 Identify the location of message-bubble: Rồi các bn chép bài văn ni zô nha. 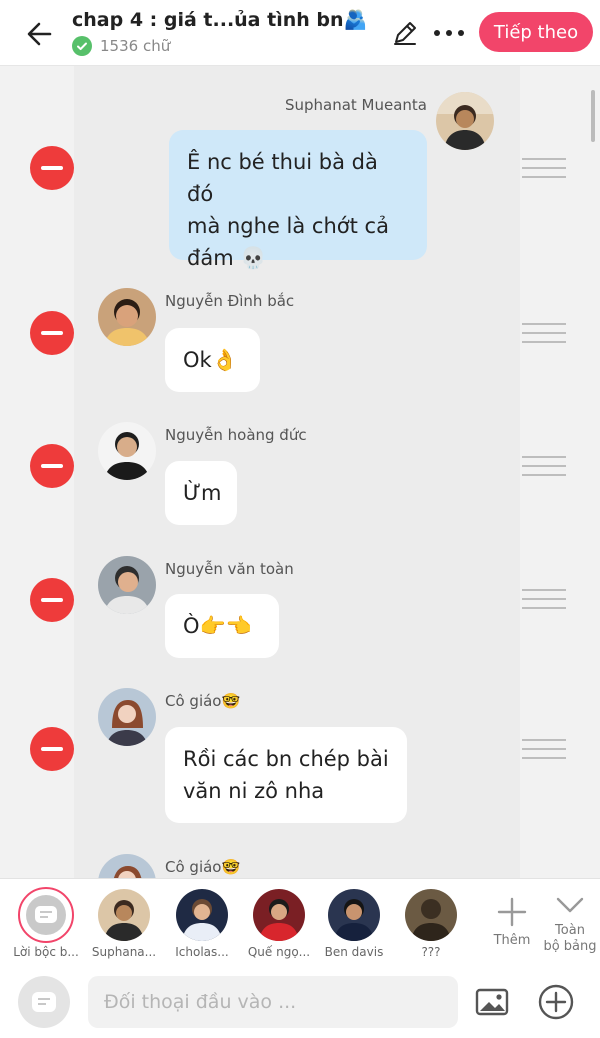
(286, 775).